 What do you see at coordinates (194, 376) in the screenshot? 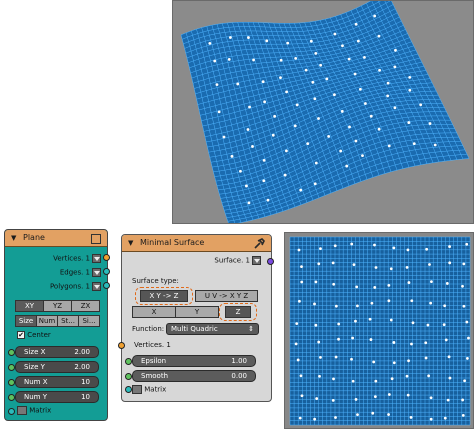
I see `smooth-field: Smooth 0.00` at bounding box center [194, 376].